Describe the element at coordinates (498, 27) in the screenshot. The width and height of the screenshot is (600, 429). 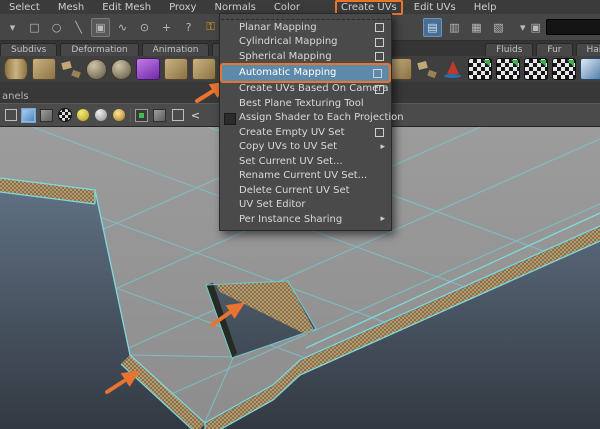
I see `render-settings-icon: ▧` at that location.